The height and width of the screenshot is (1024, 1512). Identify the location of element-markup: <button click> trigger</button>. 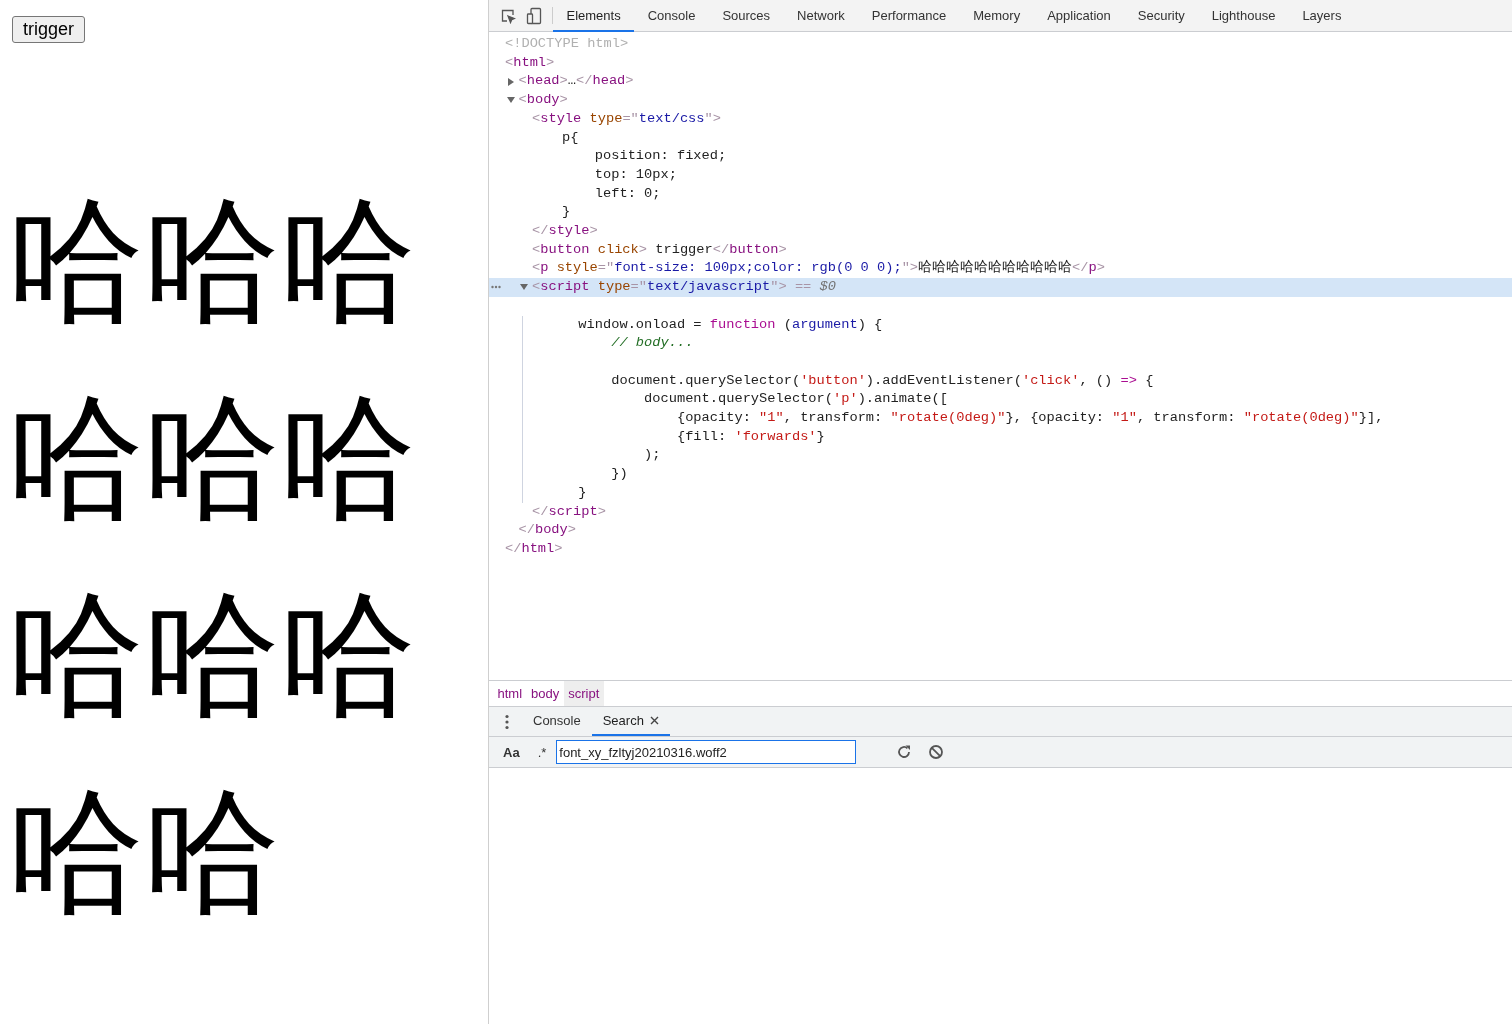
(659, 249).